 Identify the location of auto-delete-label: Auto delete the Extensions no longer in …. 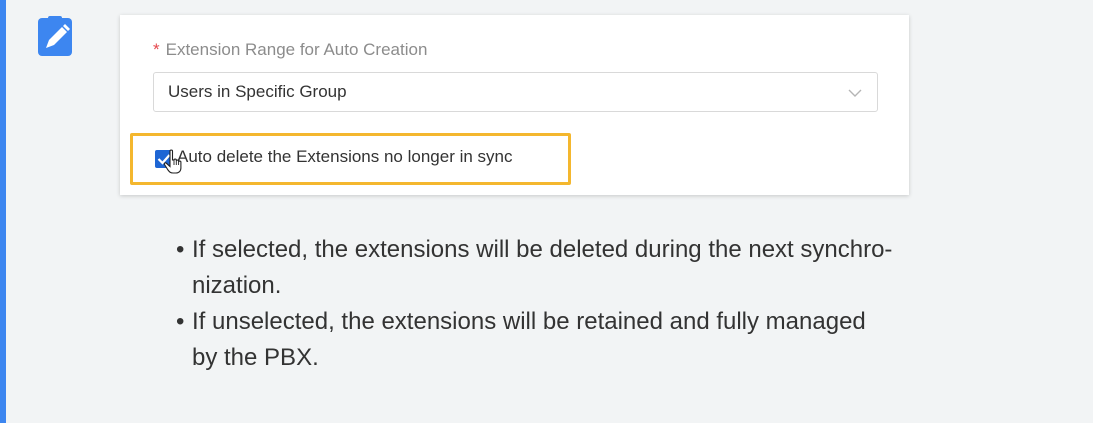
(345, 157).